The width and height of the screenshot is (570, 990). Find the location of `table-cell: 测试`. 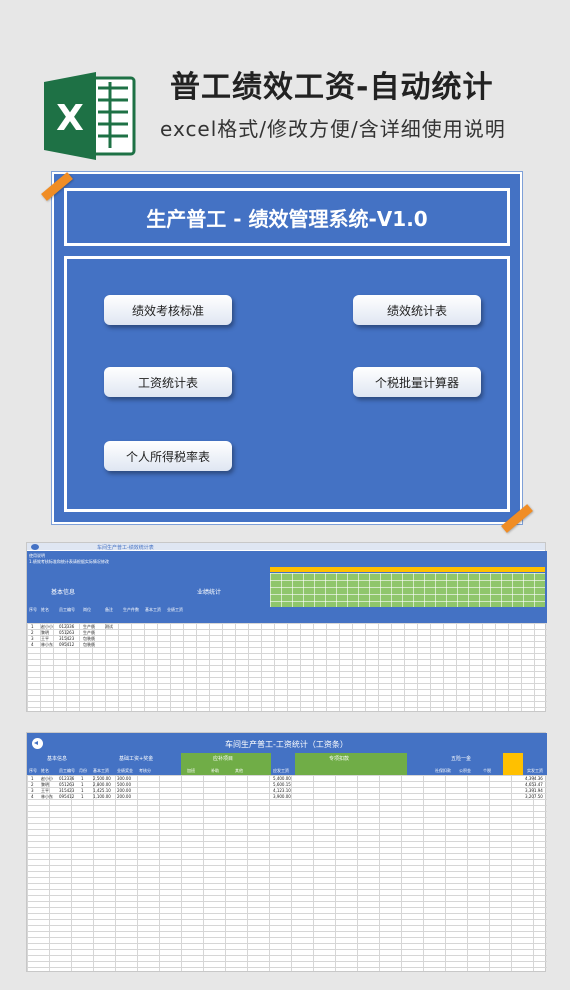

table-cell: 测试 is located at coordinates (109, 626).